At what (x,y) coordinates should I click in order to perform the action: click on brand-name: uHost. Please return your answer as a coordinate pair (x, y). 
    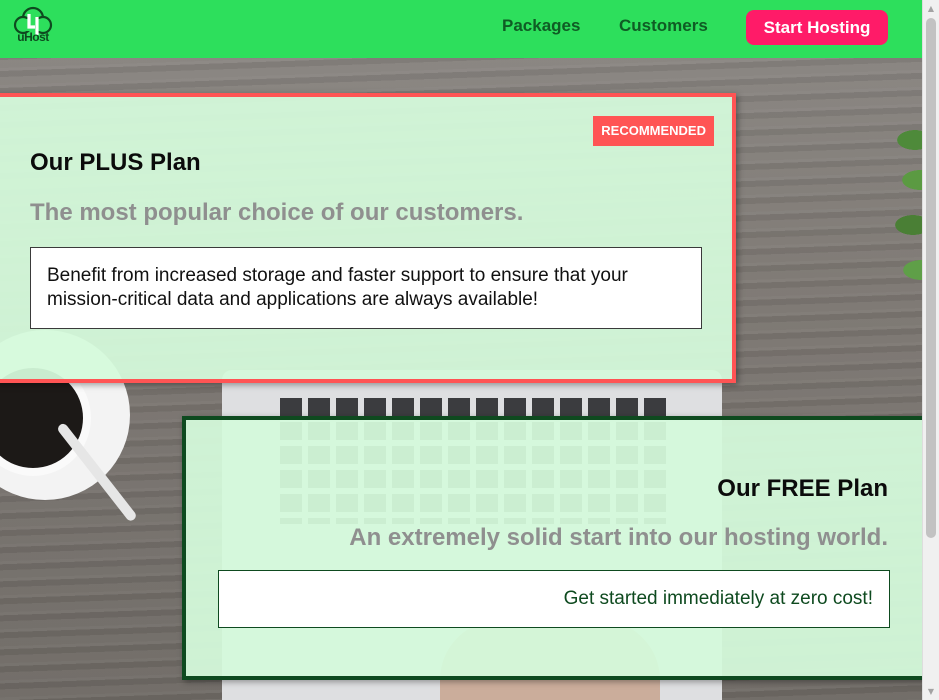
    Looking at the image, I should click on (33, 37).